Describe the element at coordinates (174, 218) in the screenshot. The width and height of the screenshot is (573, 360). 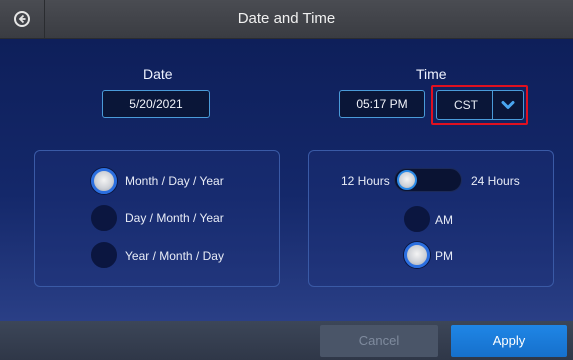
I see `option-day-month-year: Day / Month / Year` at that location.